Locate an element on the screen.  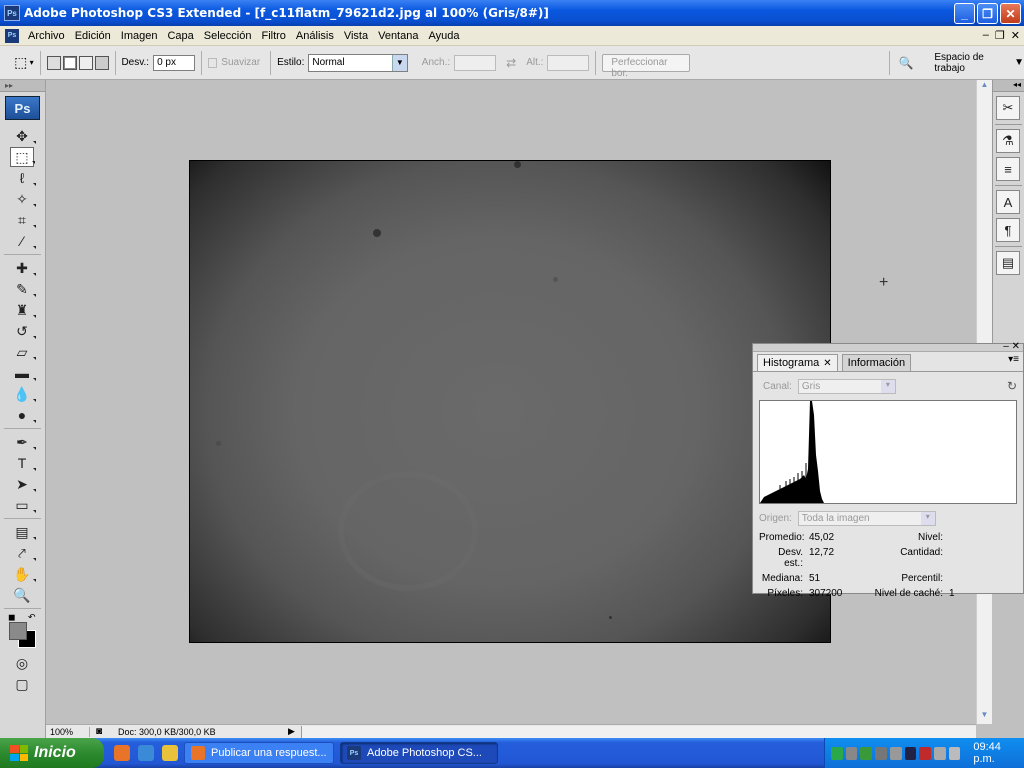
quick-mask-icon: ◎ is located at coordinates (22, 663).